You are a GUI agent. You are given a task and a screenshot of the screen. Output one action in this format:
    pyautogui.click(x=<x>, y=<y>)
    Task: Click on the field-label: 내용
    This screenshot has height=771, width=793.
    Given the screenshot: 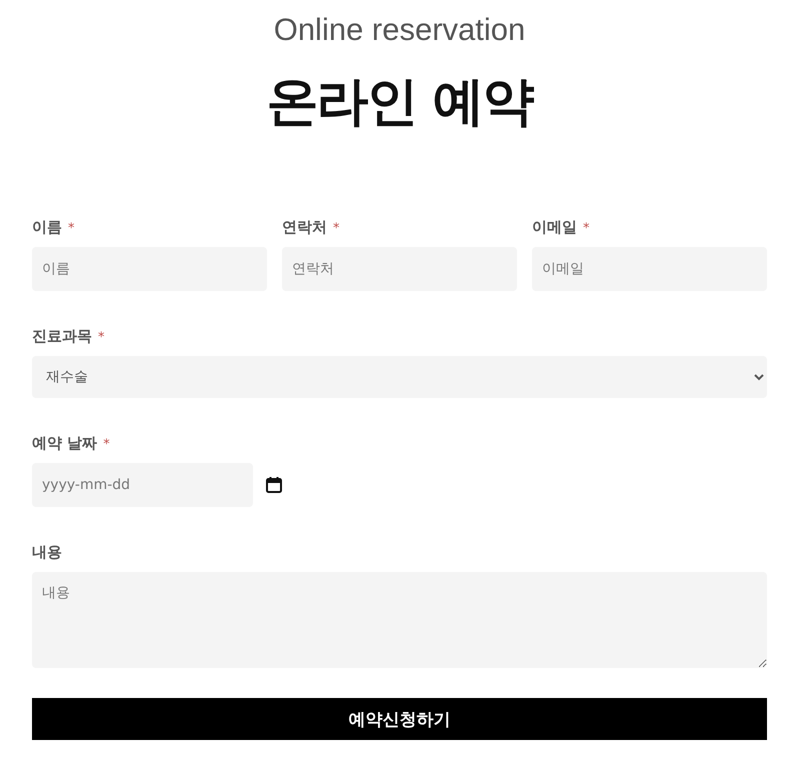 What is the action you would take?
    pyautogui.click(x=47, y=552)
    